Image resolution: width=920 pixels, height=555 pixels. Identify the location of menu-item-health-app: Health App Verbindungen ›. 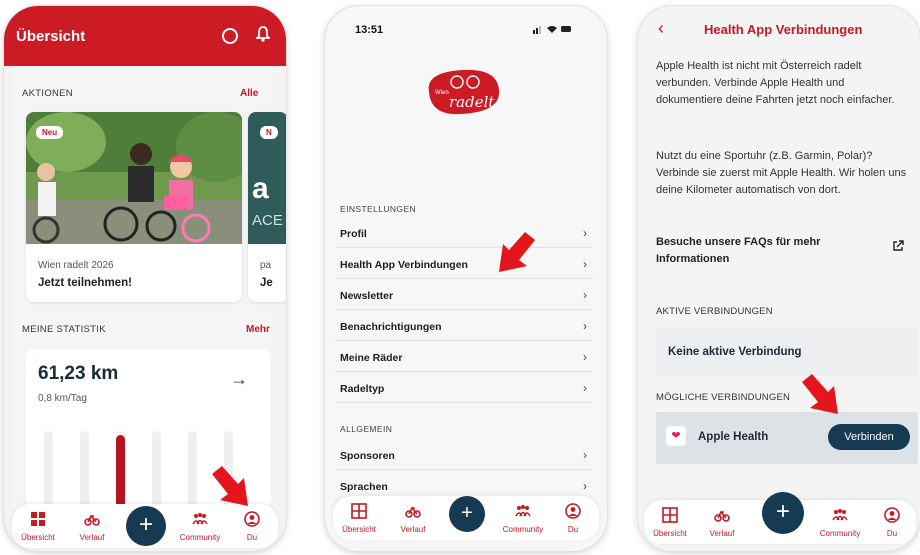
(464, 264).